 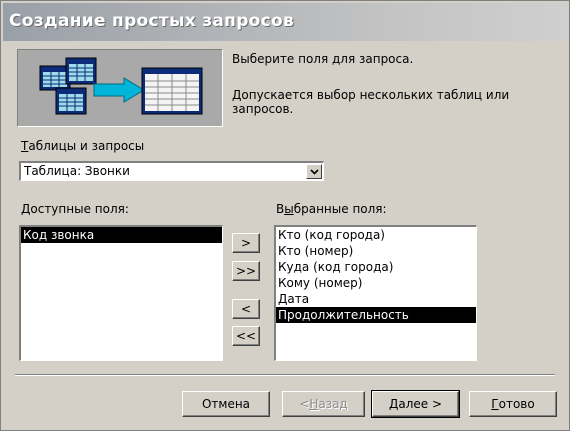 I want to click on dialog-title: Создание простых запросов, so click(x=152, y=21).